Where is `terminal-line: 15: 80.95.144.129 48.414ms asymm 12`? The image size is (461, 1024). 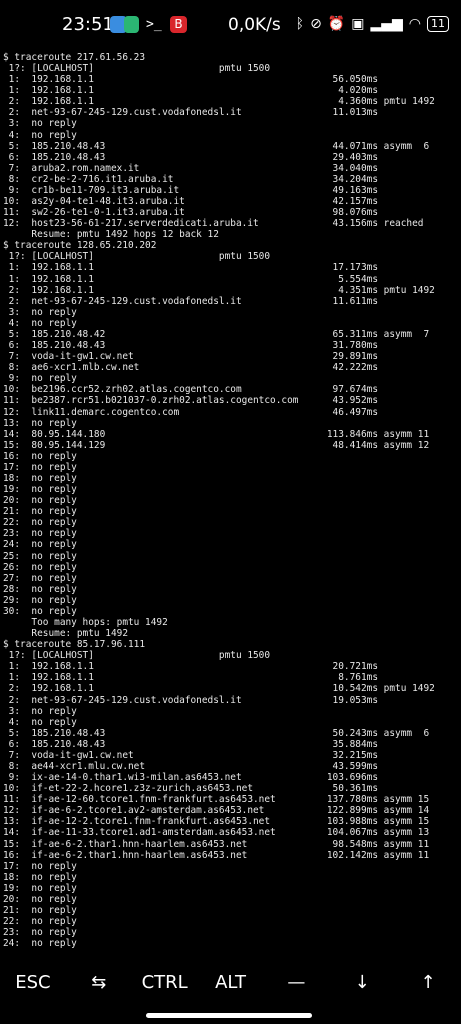
terminal-line: 15: 80.95.144.129 48.414ms asymm 12 is located at coordinates (216, 445).